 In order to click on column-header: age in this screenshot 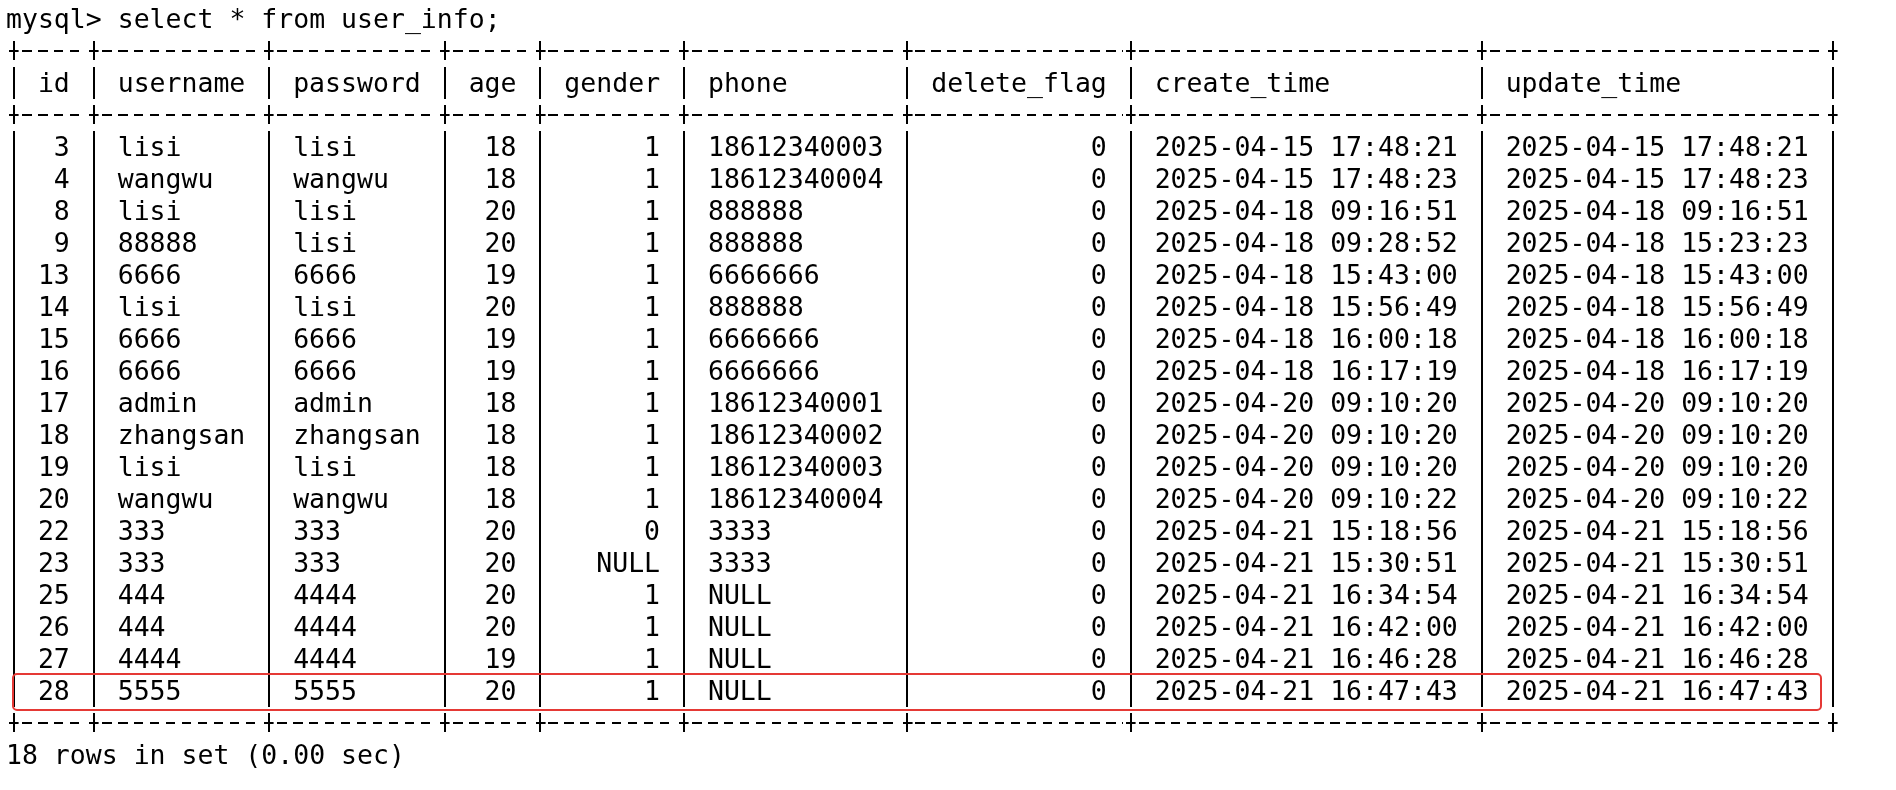, I will do `click(492, 83)`.